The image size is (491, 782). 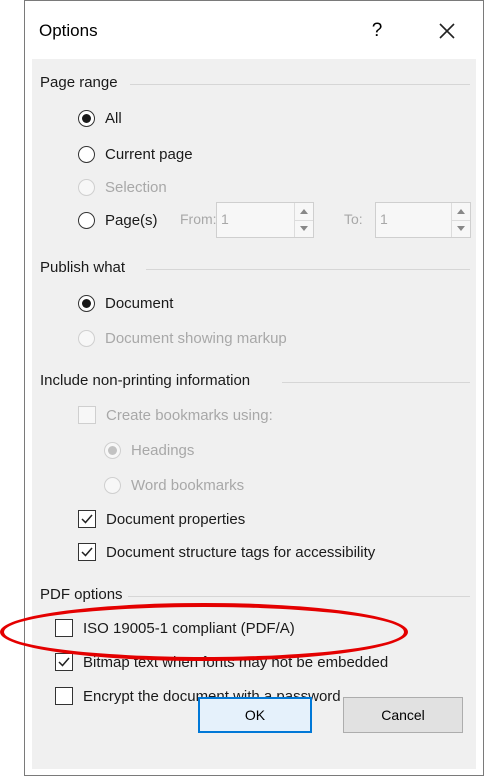 What do you see at coordinates (68, 30) in the screenshot?
I see `dialog-title: Options` at bounding box center [68, 30].